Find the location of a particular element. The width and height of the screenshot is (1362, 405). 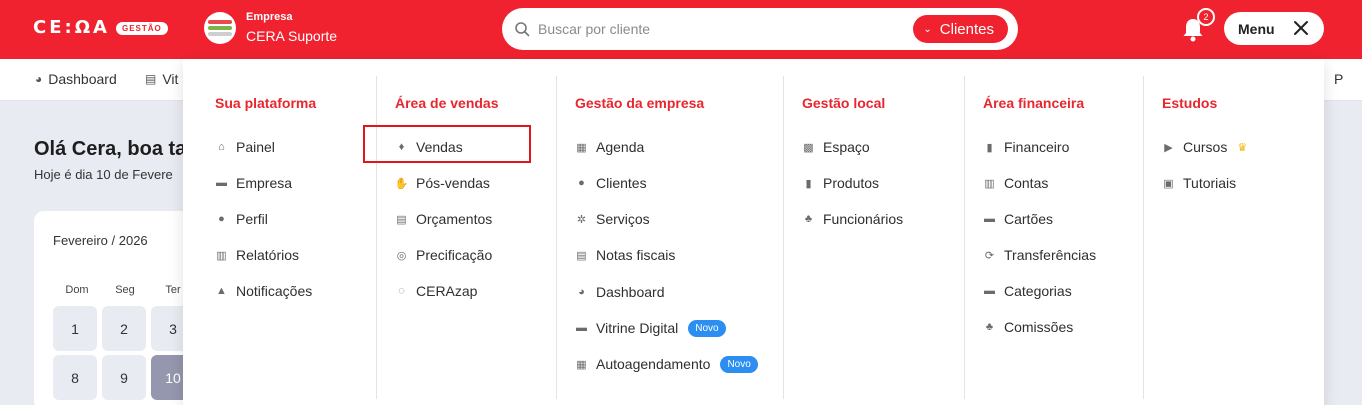

menu-column-title: Área financeira is located at coordinates (1034, 103).